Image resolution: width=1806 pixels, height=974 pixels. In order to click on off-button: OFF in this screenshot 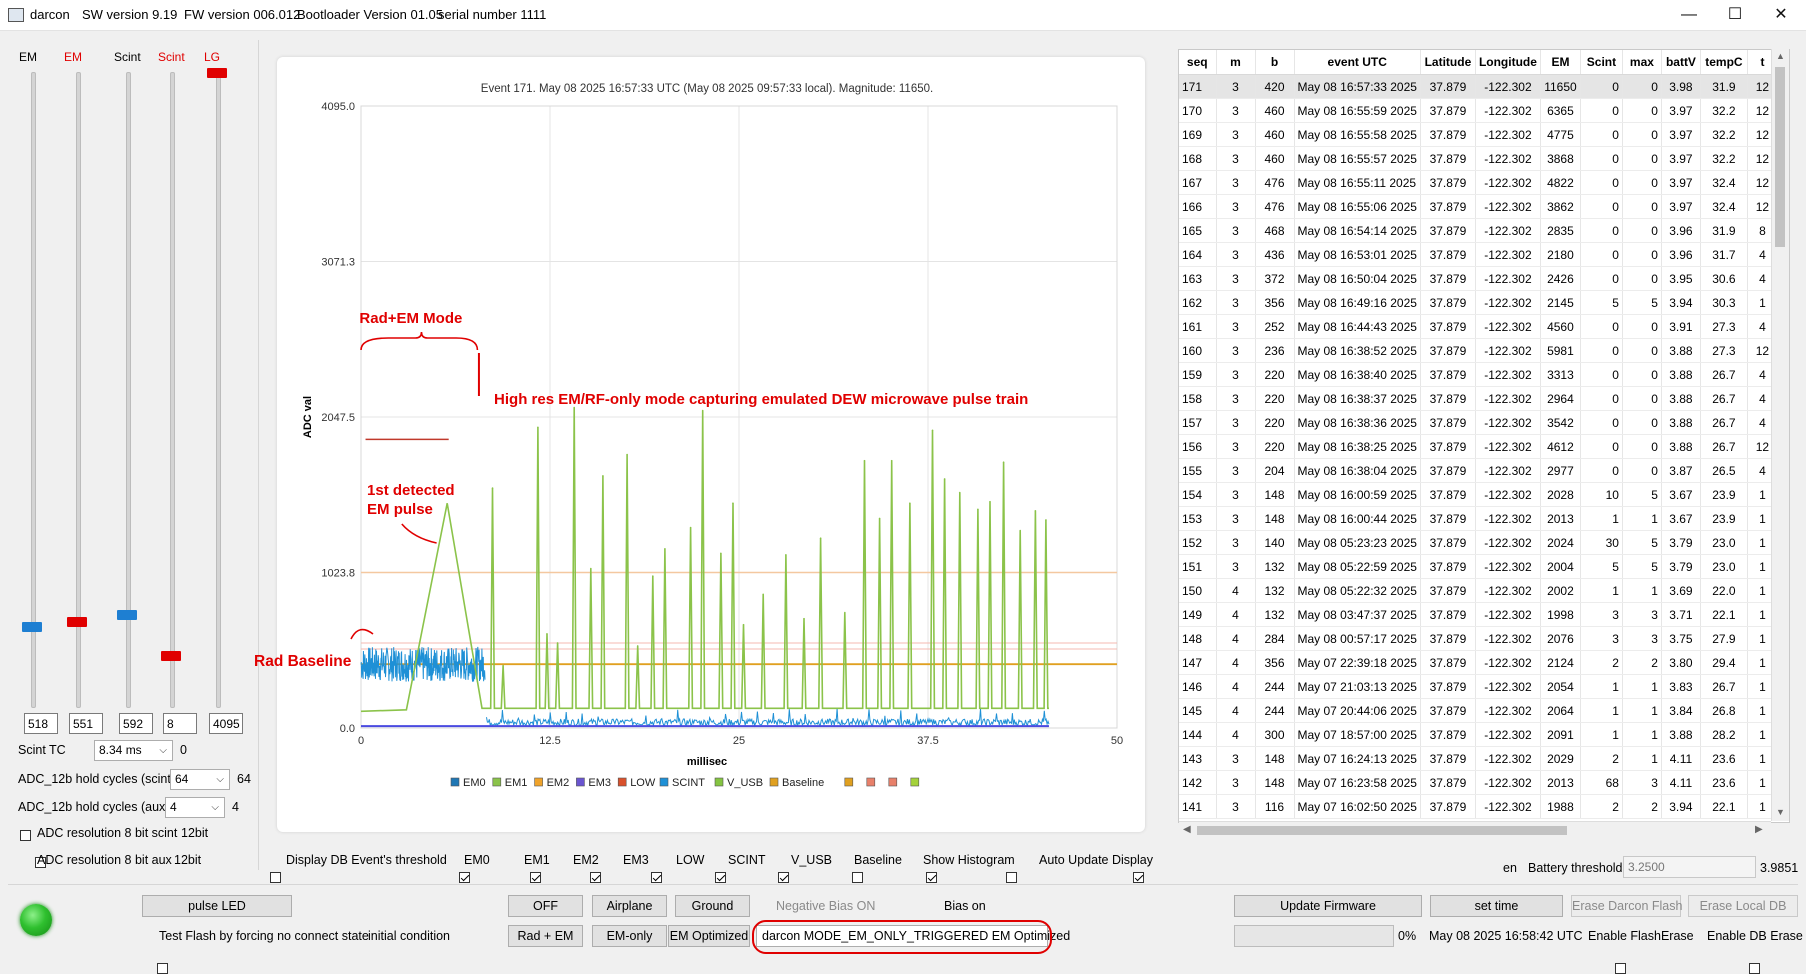, I will do `click(545, 906)`.